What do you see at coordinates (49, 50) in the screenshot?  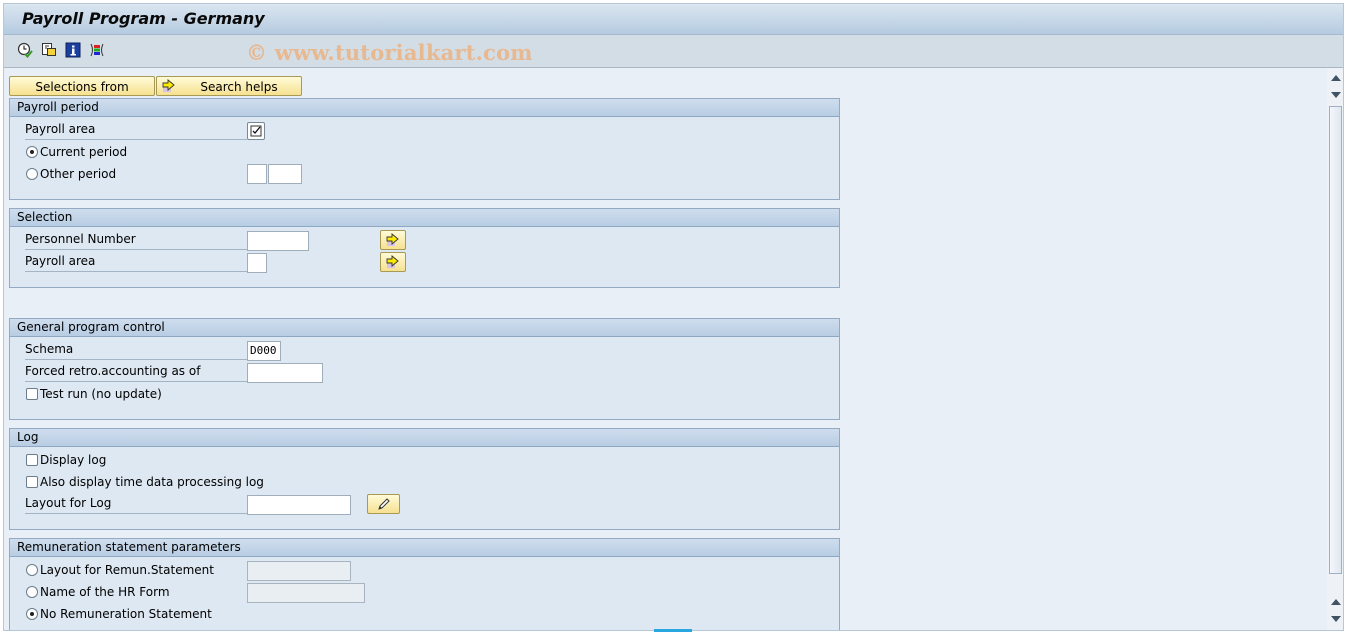 I see `get-variant-icon` at bounding box center [49, 50].